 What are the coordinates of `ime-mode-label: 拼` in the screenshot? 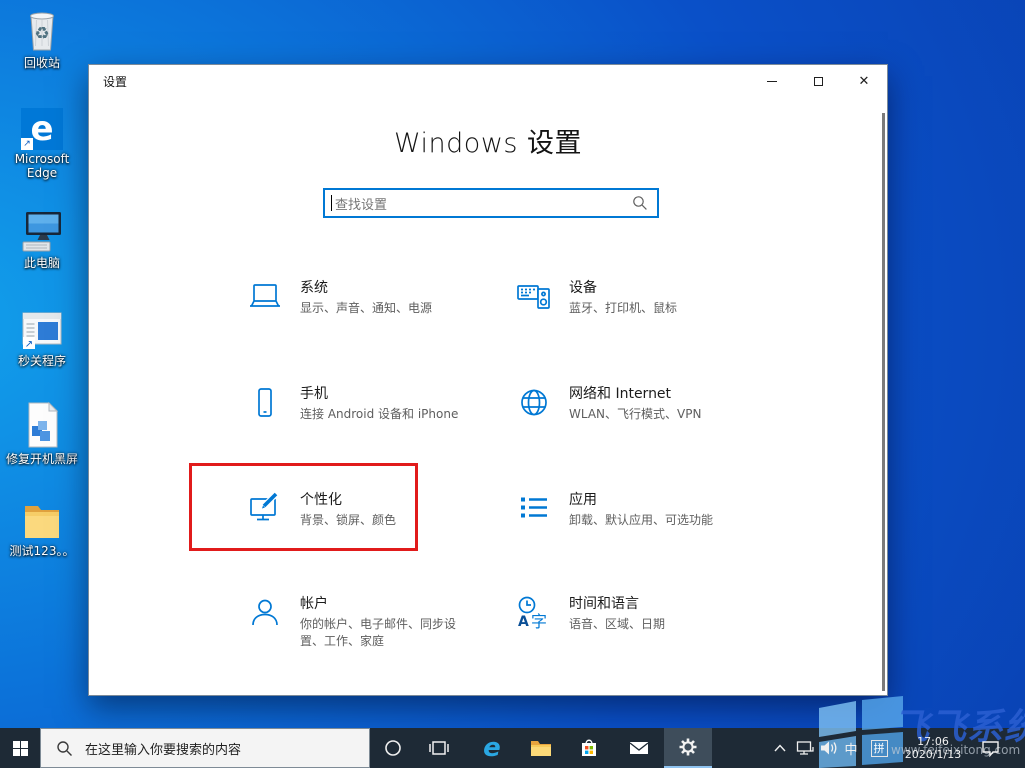 It's located at (879, 748).